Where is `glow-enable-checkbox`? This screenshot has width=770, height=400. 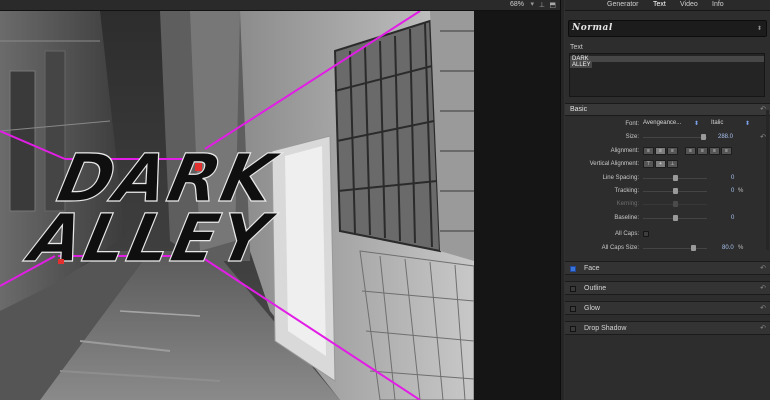
glow-enable-checkbox is located at coordinates (573, 309).